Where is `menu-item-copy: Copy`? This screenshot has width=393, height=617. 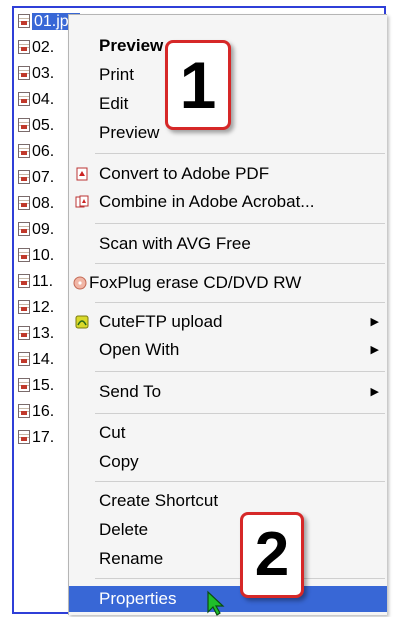
menu-item-copy: Copy is located at coordinates (228, 462).